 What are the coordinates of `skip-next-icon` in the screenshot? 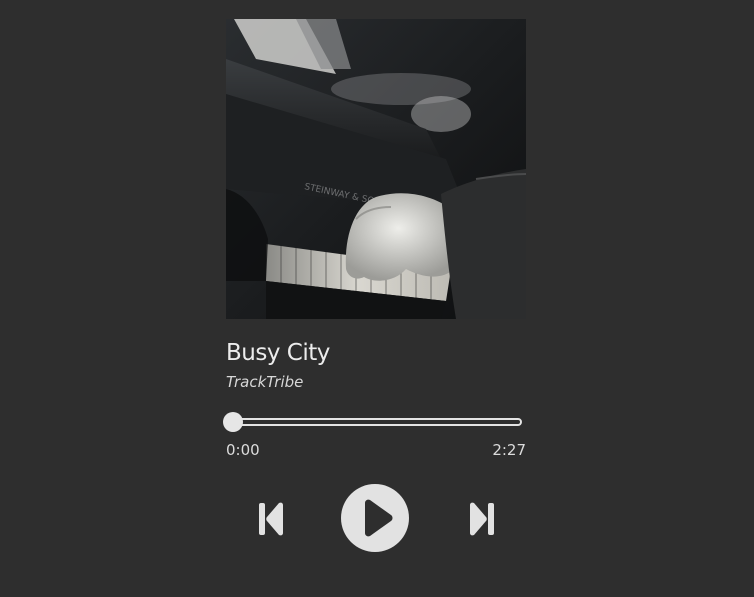 It's located at (482, 519).